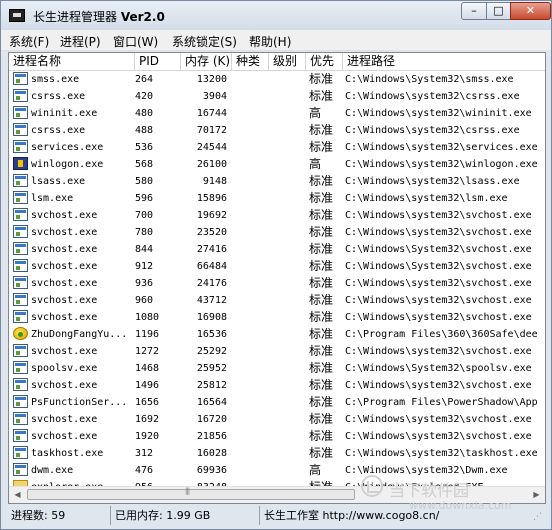  What do you see at coordinates (211, 334) in the screenshot?
I see `memory-cell: 16536` at bounding box center [211, 334].